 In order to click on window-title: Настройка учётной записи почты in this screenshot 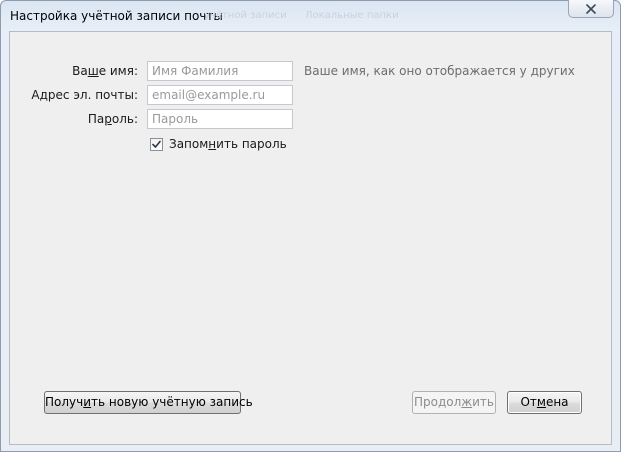, I will do `click(116, 16)`.